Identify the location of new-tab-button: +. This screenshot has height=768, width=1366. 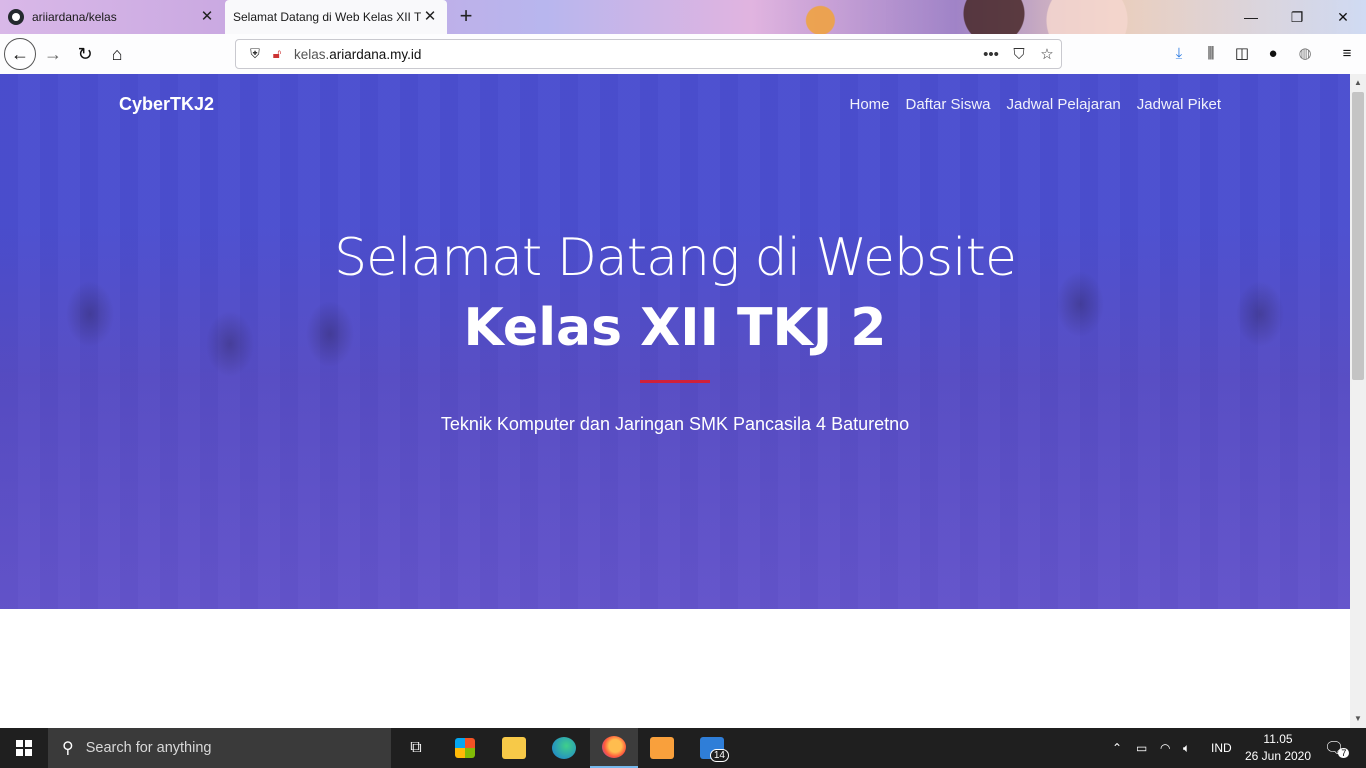
(466, 16).